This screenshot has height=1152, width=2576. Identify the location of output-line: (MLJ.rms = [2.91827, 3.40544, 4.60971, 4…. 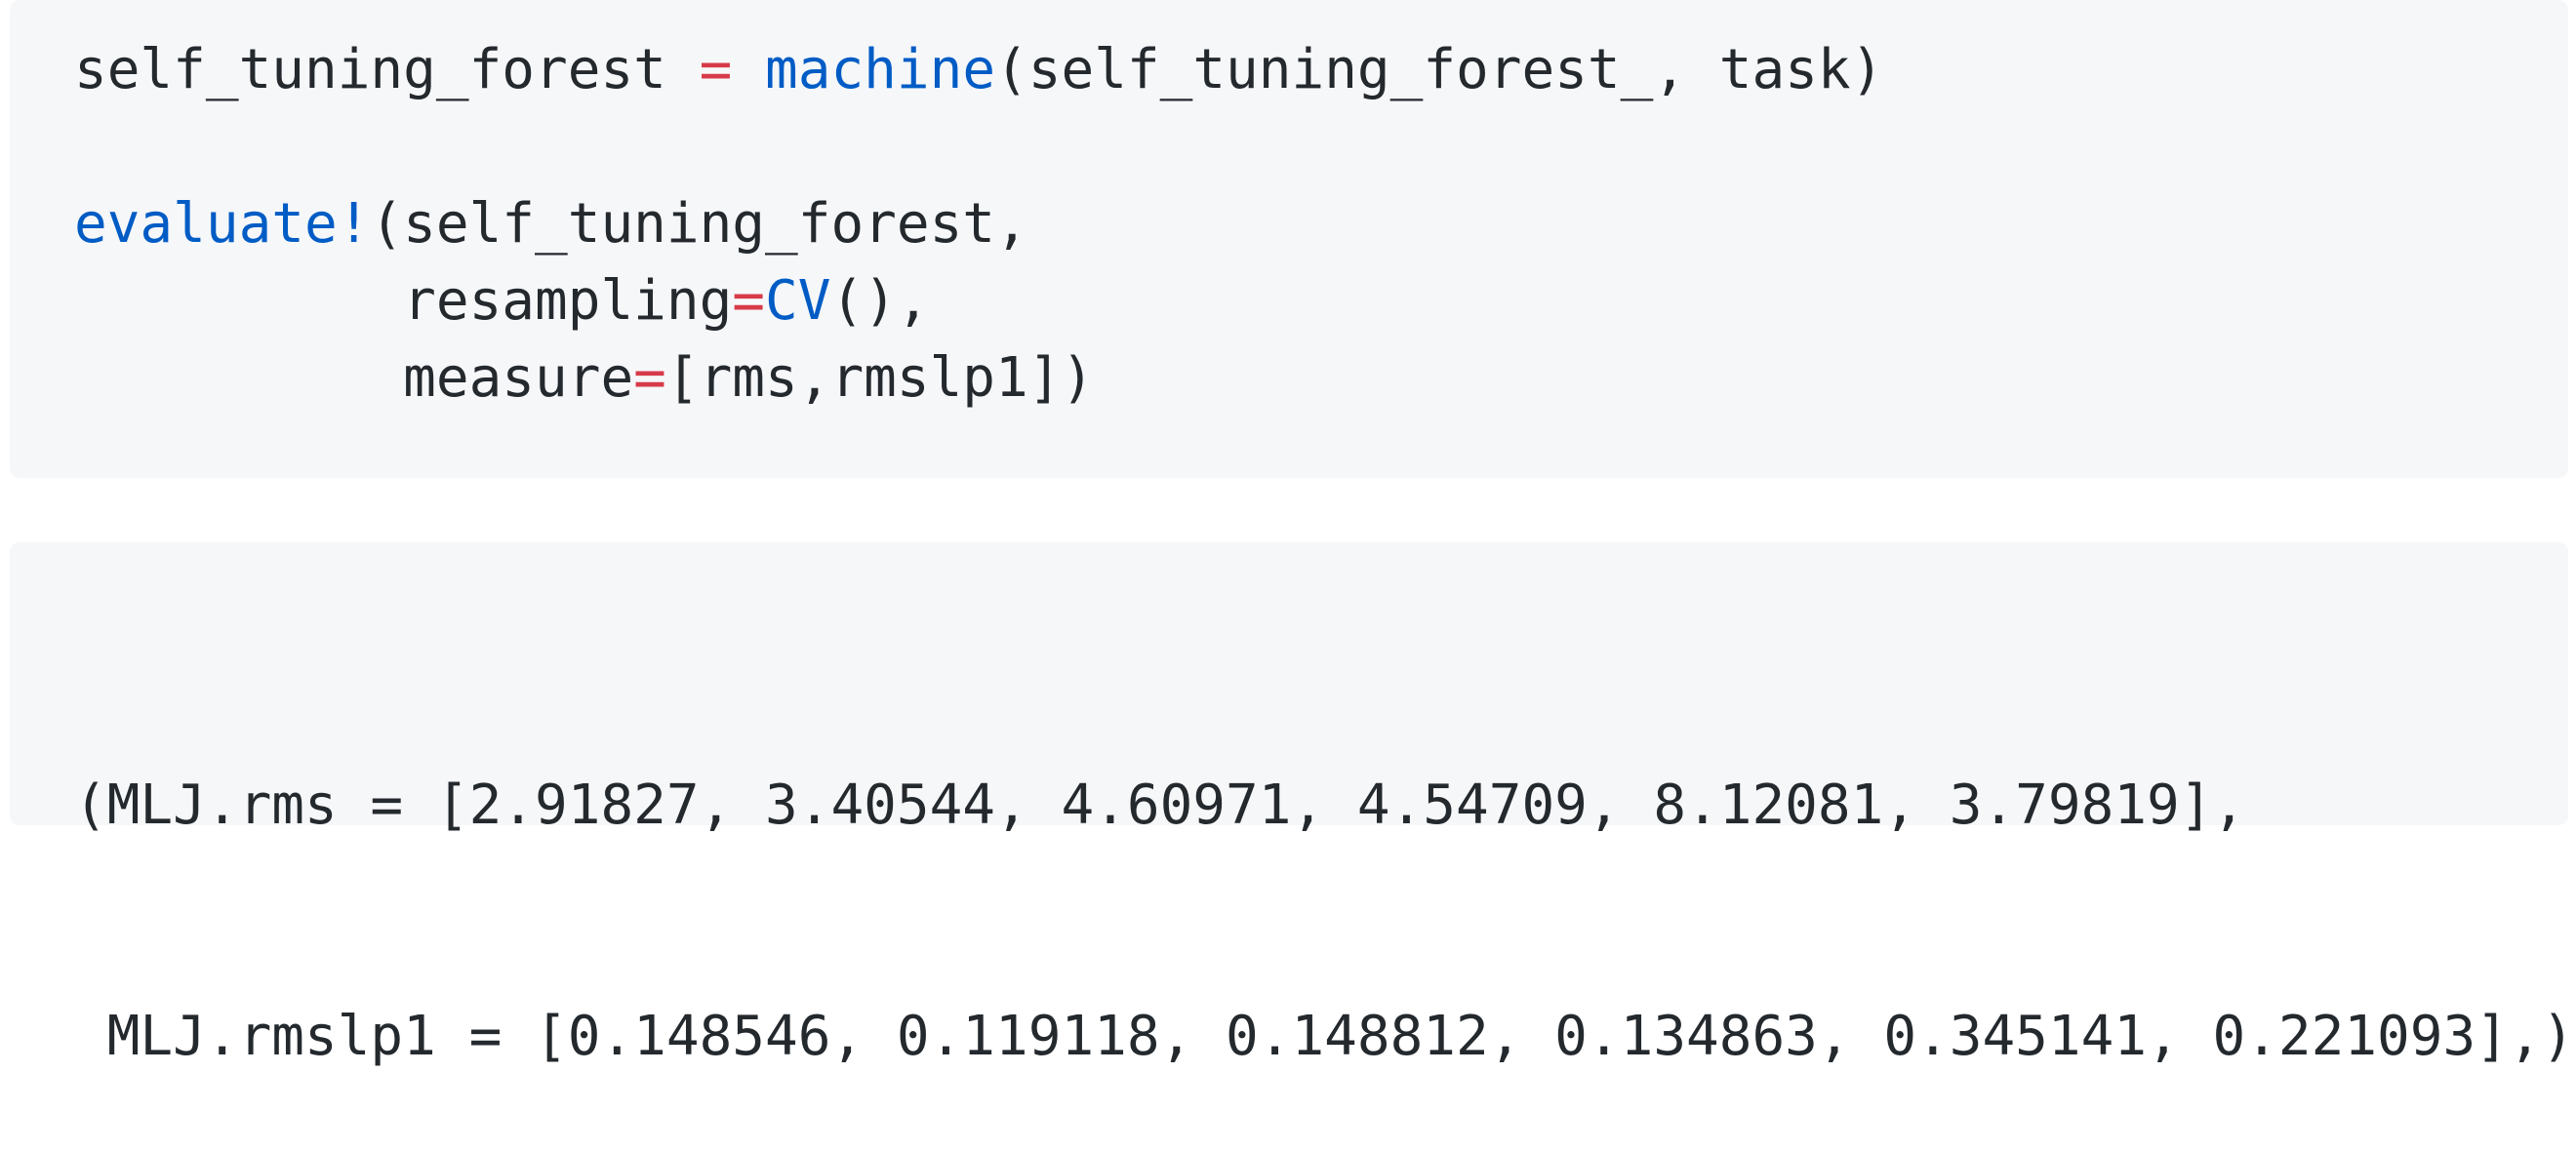
(1160, 805).